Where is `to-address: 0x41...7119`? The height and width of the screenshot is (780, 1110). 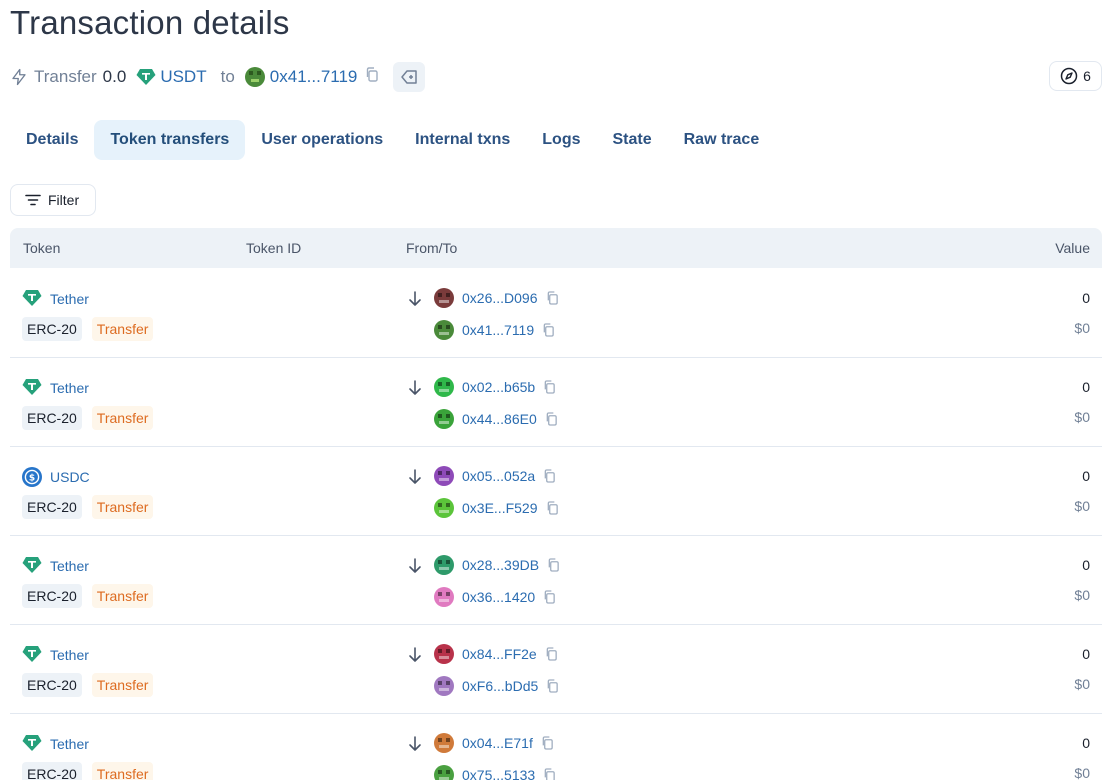
to-address: 0x41...7119 is located at coordinates (494, 330).